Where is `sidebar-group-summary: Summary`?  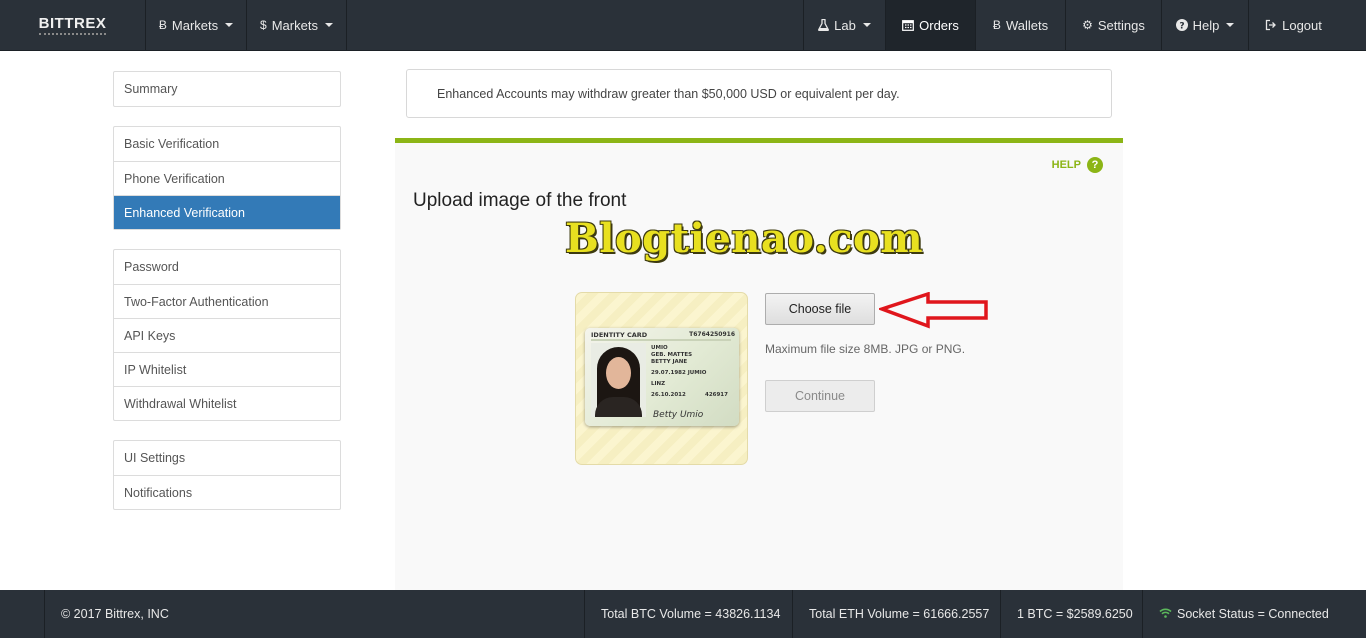
sidebar-group-summary: Summary is located at coordinates (227, 89).